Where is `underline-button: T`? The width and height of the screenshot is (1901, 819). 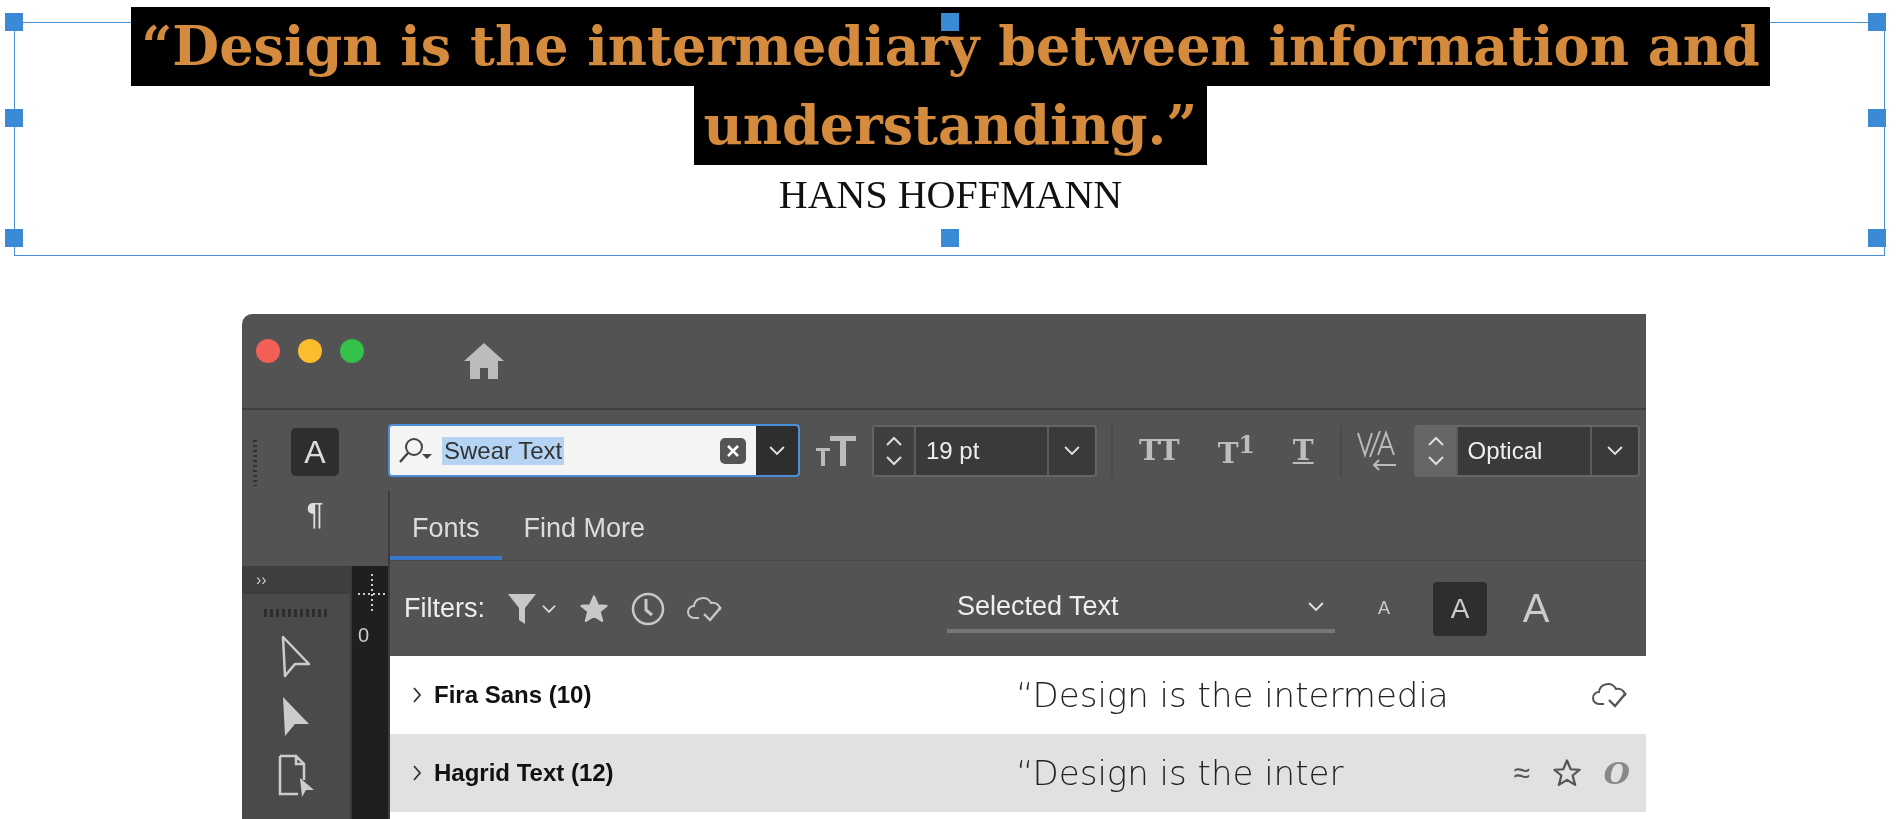 underline-button: T is located at coordinates (1303, 450).